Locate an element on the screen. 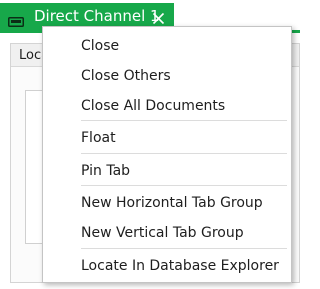 The height and width of the screenshot is (289, 320). menu-item-label: Pin Tab is located at coordinates (106, 171).